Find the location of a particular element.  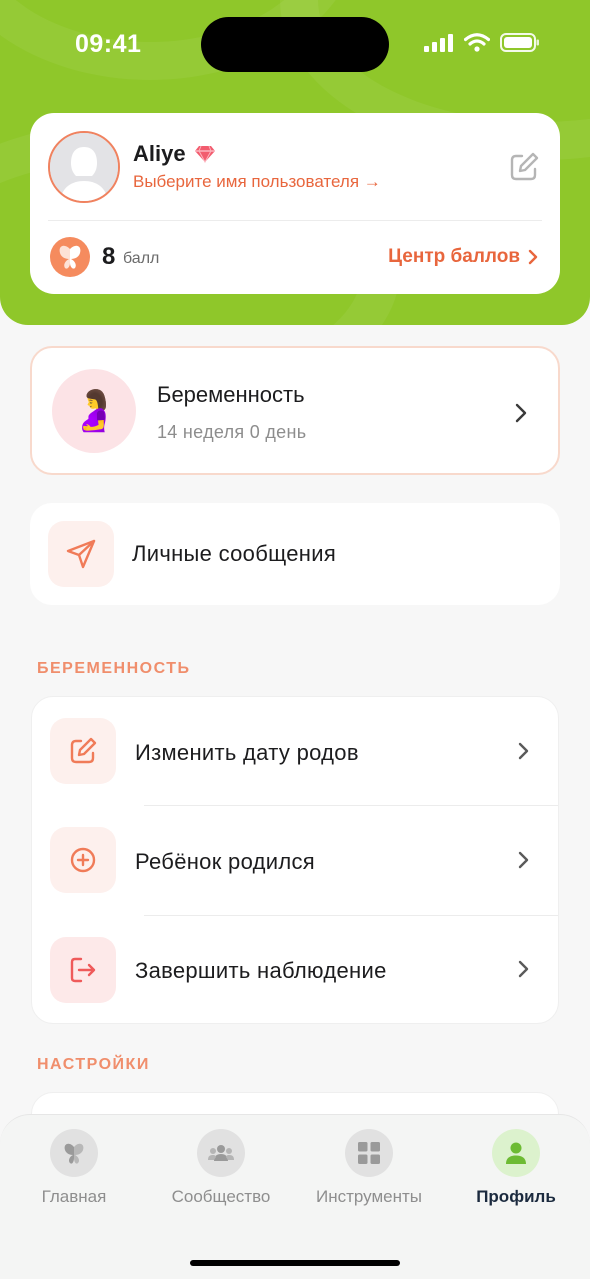

status-icons is located at coordinates (482, 42).